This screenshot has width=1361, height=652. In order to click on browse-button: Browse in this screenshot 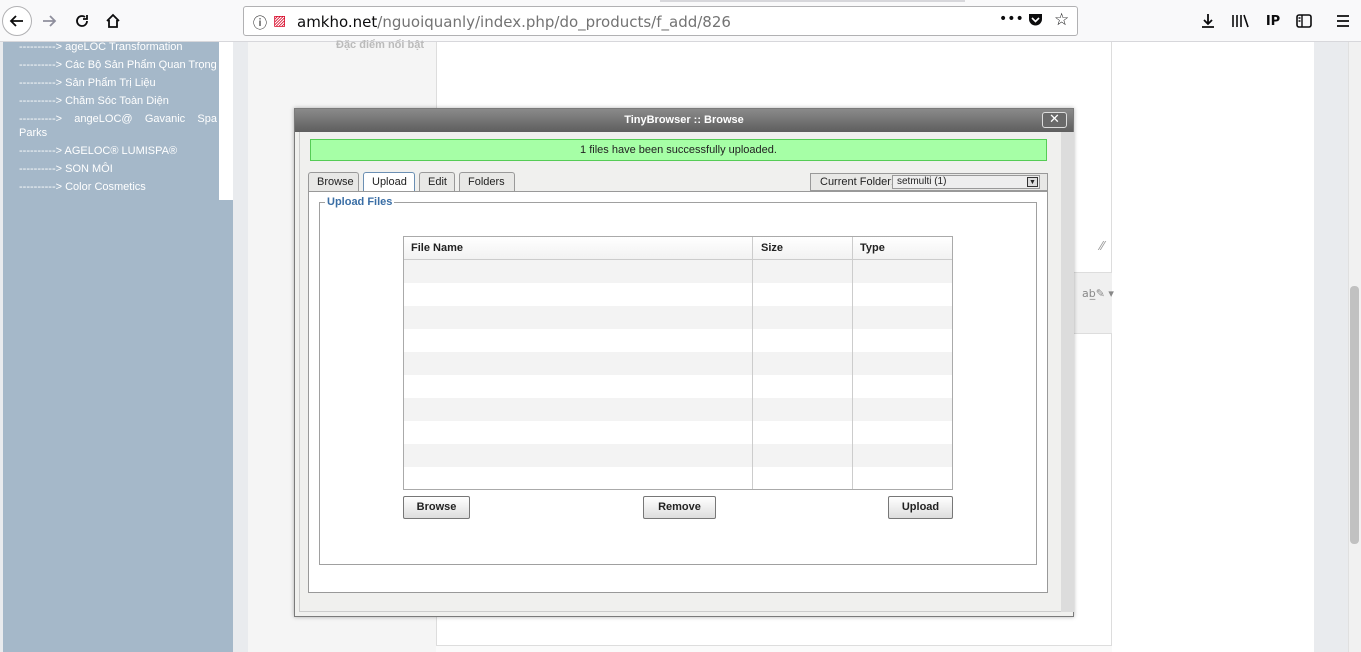, I will do `click(436, 507)`.